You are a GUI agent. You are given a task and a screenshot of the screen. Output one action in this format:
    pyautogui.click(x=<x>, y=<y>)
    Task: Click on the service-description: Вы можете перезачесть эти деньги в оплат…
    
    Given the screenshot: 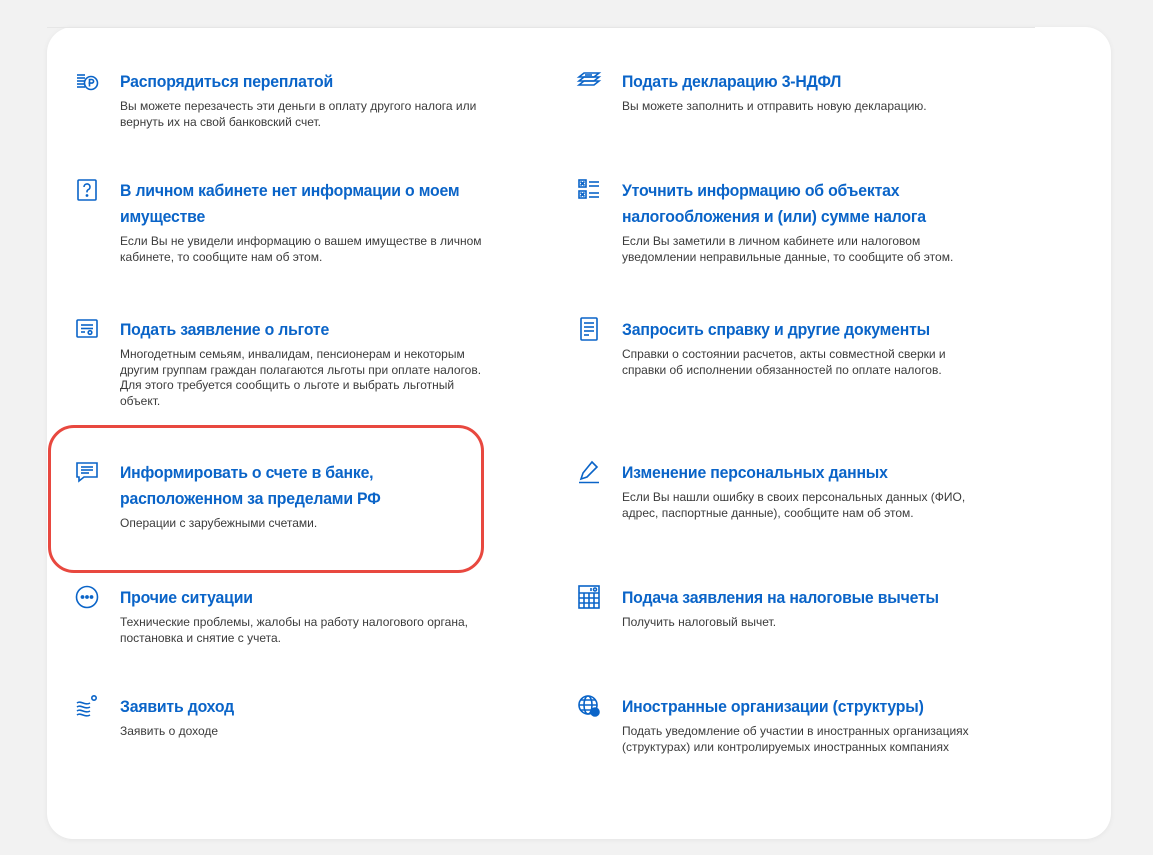 What is the action you would take?
    pyautogui.click(x=298, y=114)
    